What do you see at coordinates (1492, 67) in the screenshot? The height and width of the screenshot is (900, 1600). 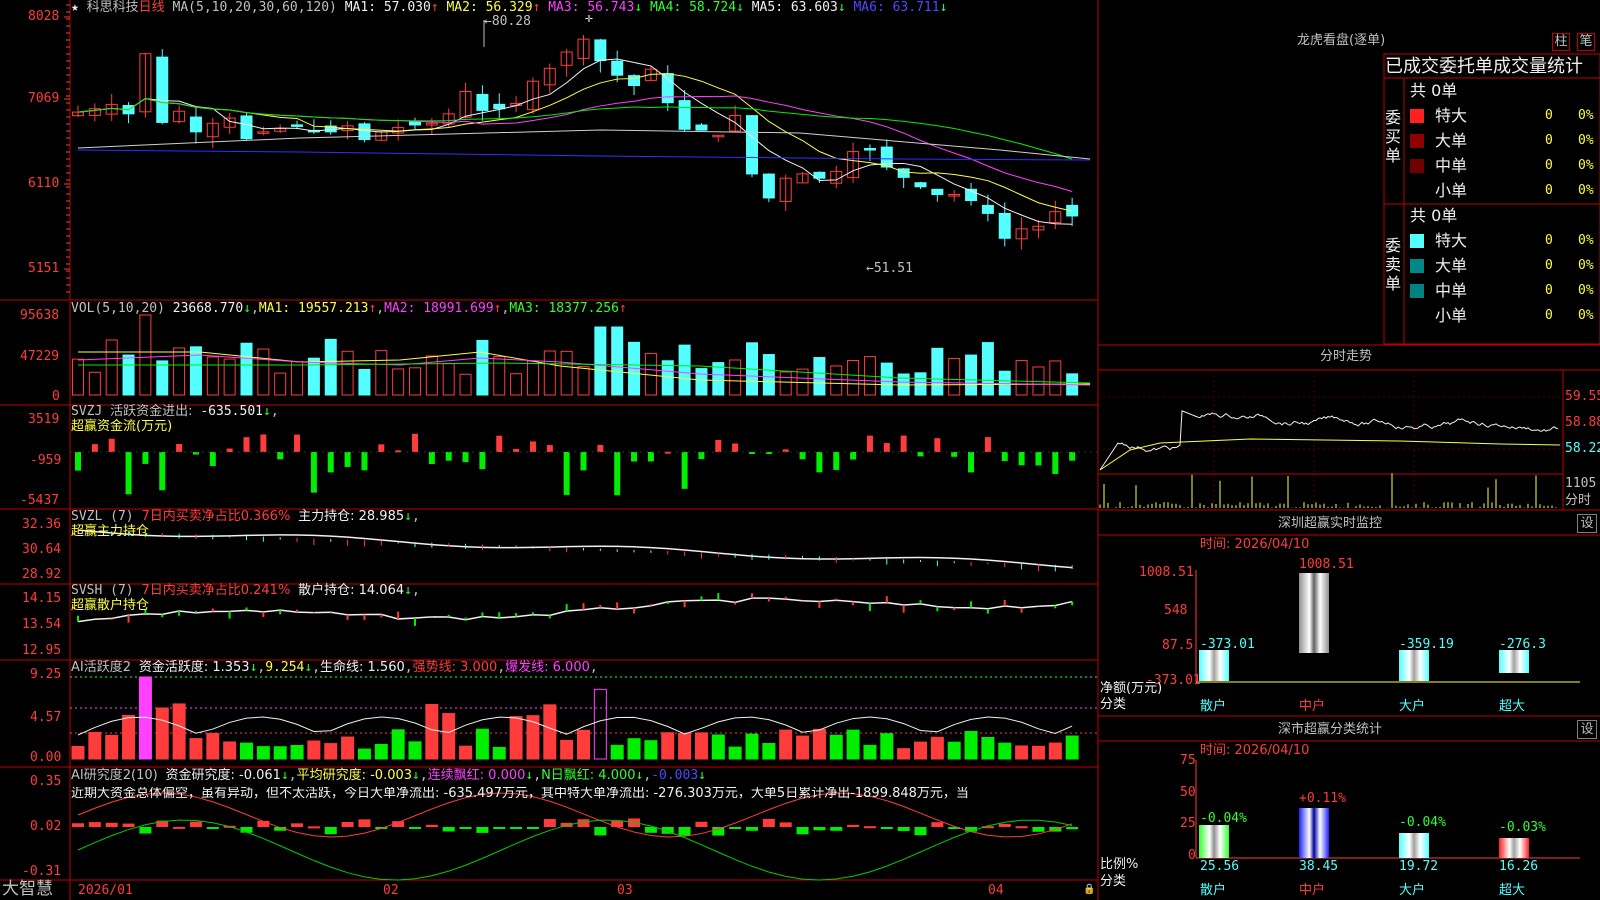 I see `dragon-tabs: 已成交委托单成交量统计` at bounding box center [1492, 67].